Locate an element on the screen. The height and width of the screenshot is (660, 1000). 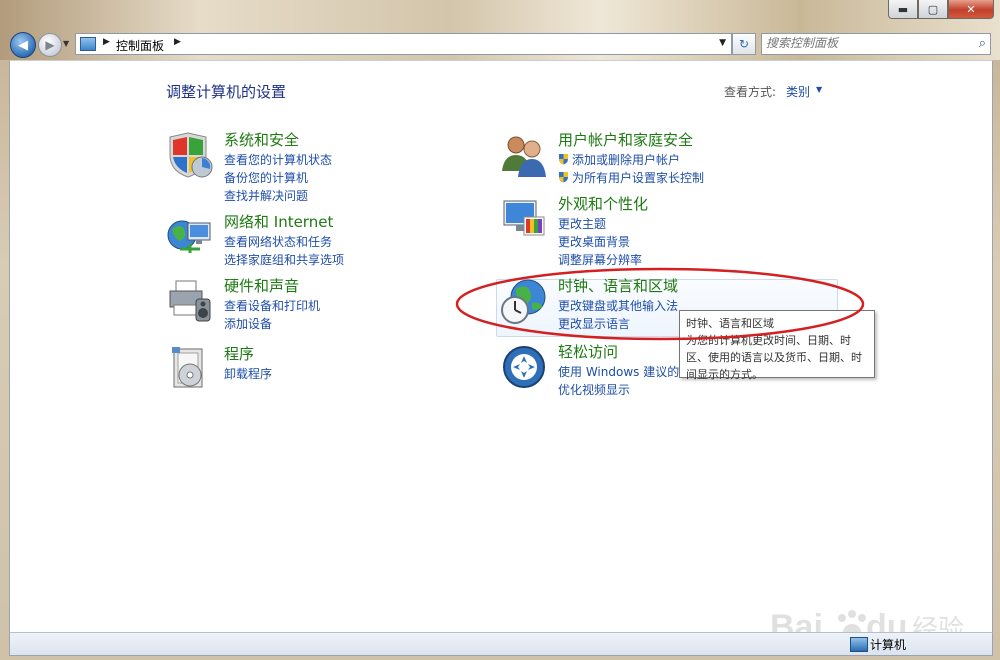
search-icon: ⌕ is located at coordinates (982, 43).